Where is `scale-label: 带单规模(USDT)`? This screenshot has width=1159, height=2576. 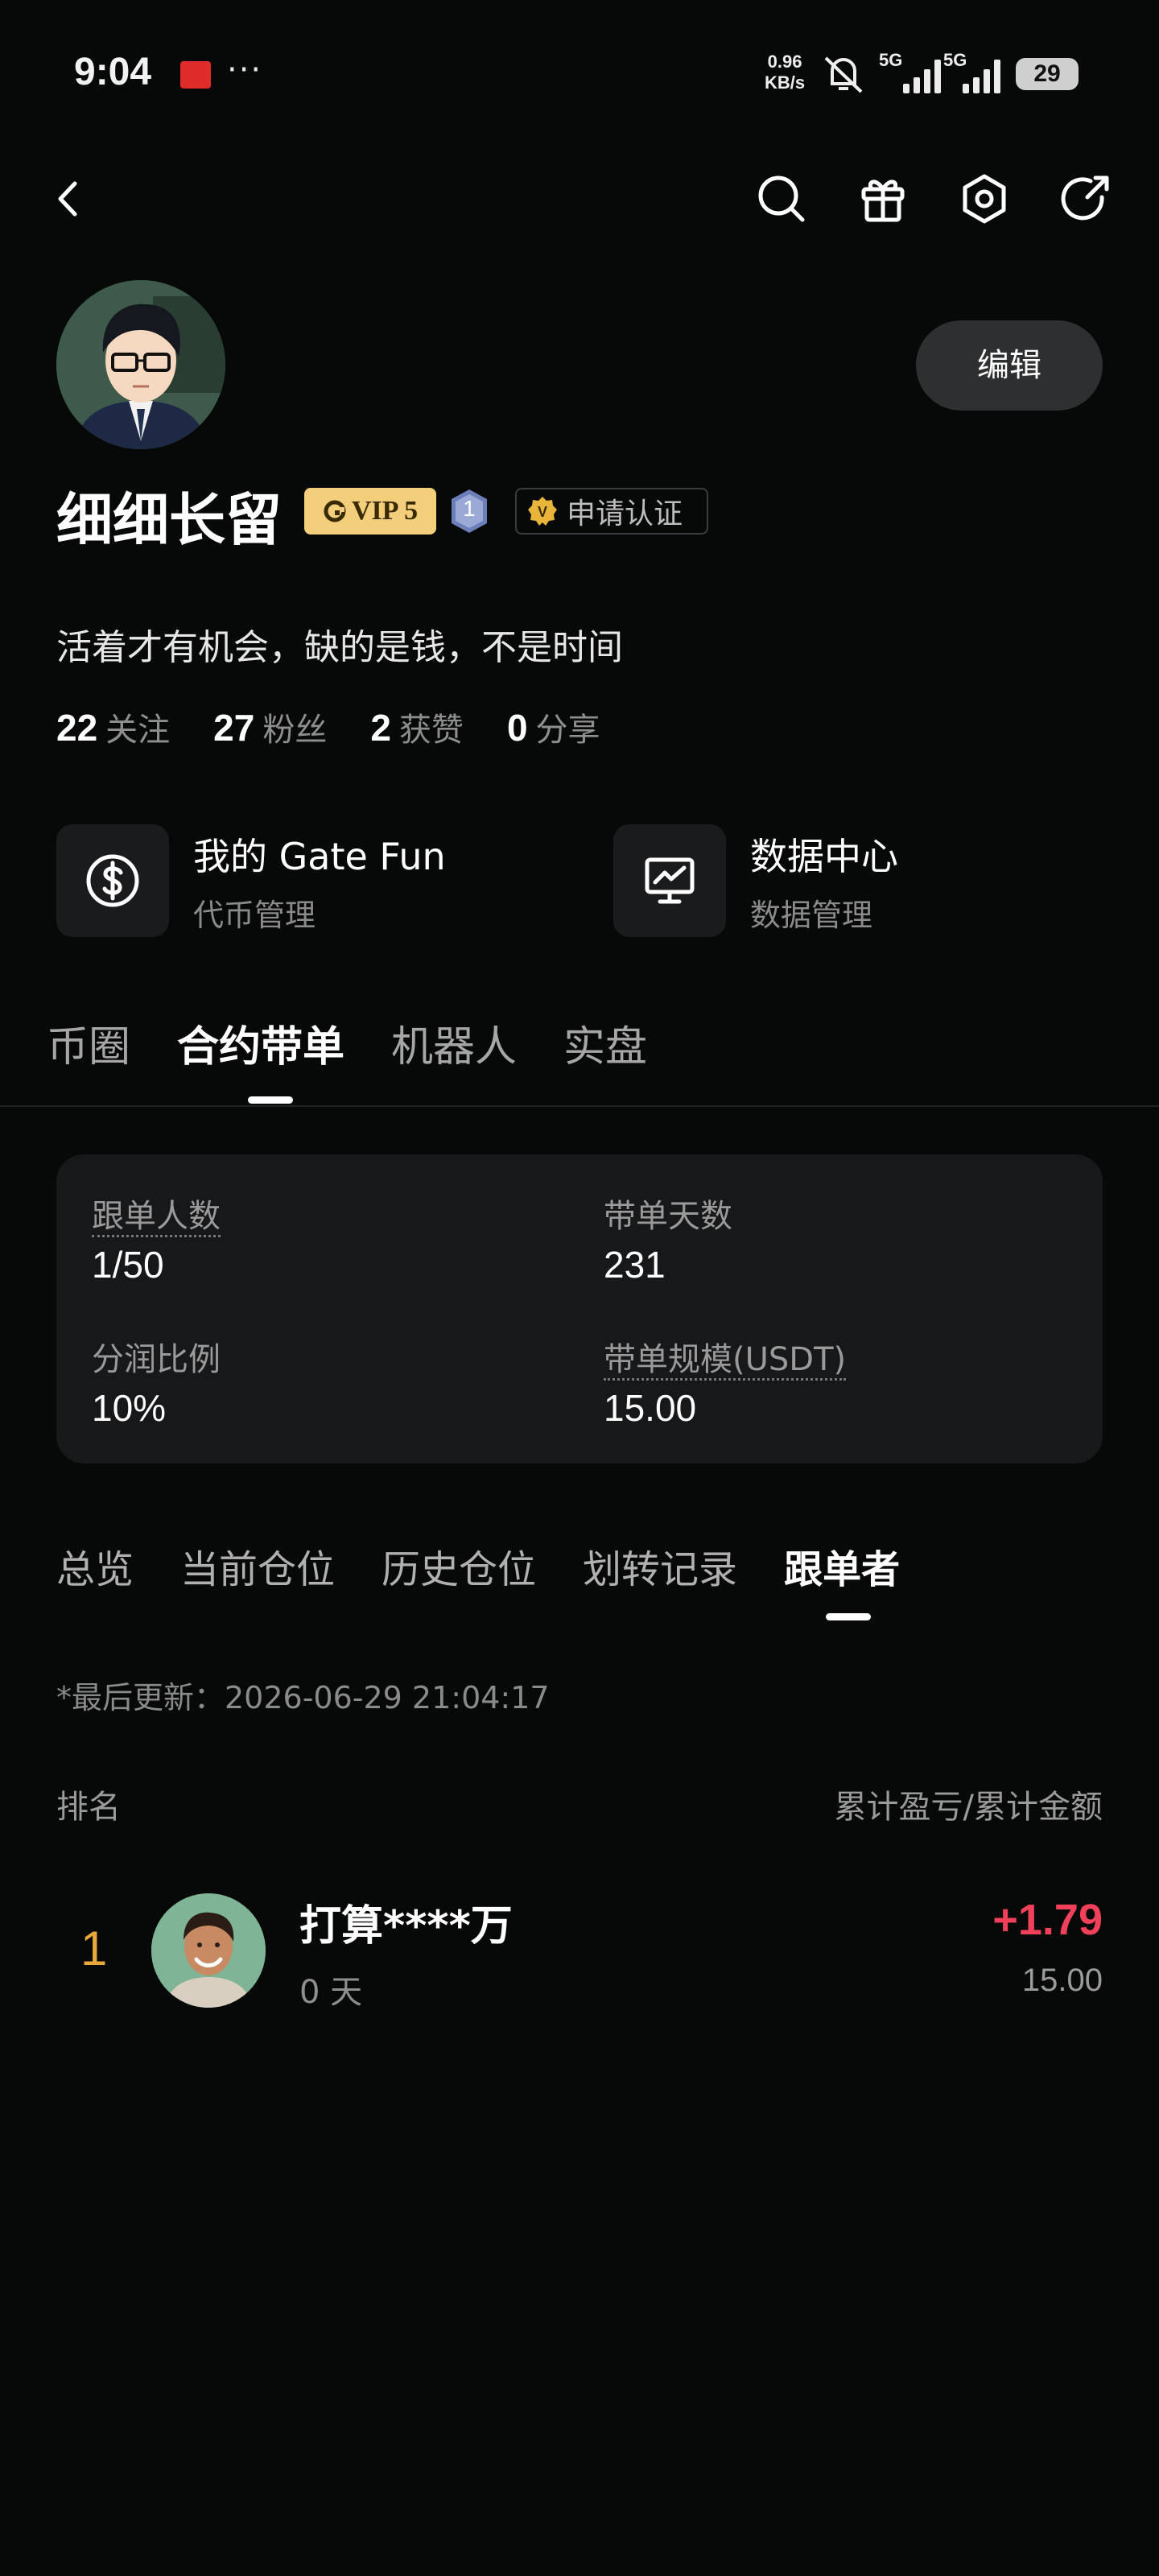 scale-label: 带单规模(USDT) is located at coordinates (725, 1361).